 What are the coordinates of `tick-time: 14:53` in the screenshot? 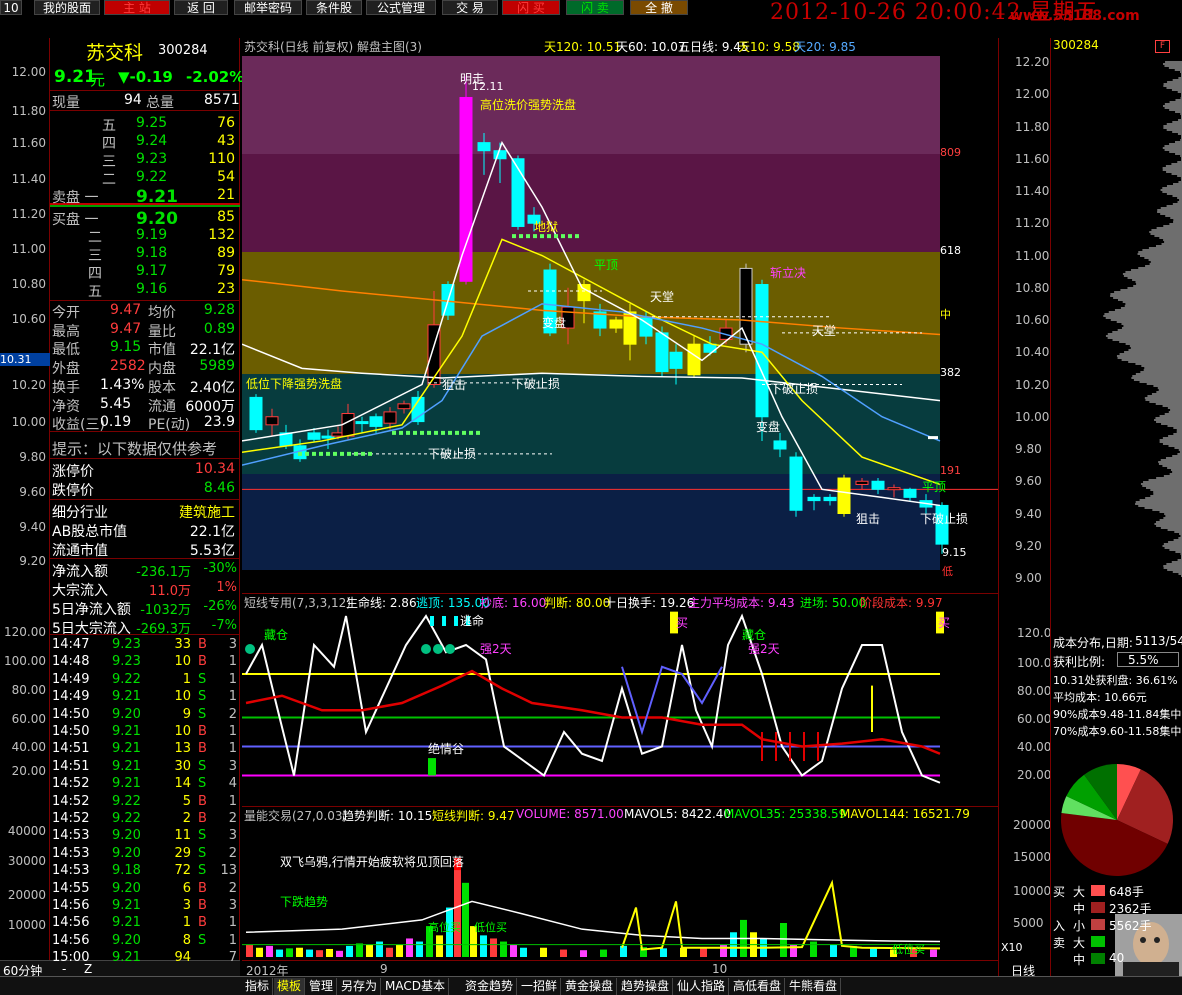 It's located at (71, 853).